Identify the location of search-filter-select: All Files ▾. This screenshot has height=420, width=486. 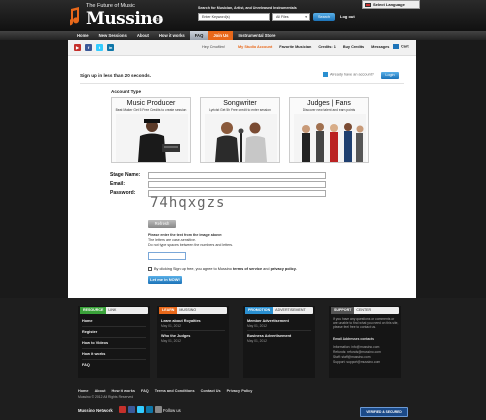
(291, 17).